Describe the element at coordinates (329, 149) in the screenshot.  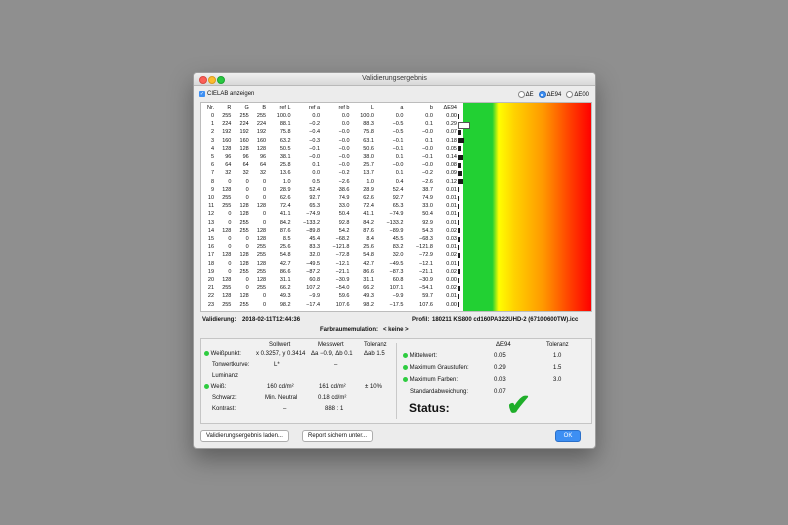
I see `table-row: 4 128 128 128 50.5 −0.1 −0.0 50.6 −0.1 −0.0 0.05` at that location.